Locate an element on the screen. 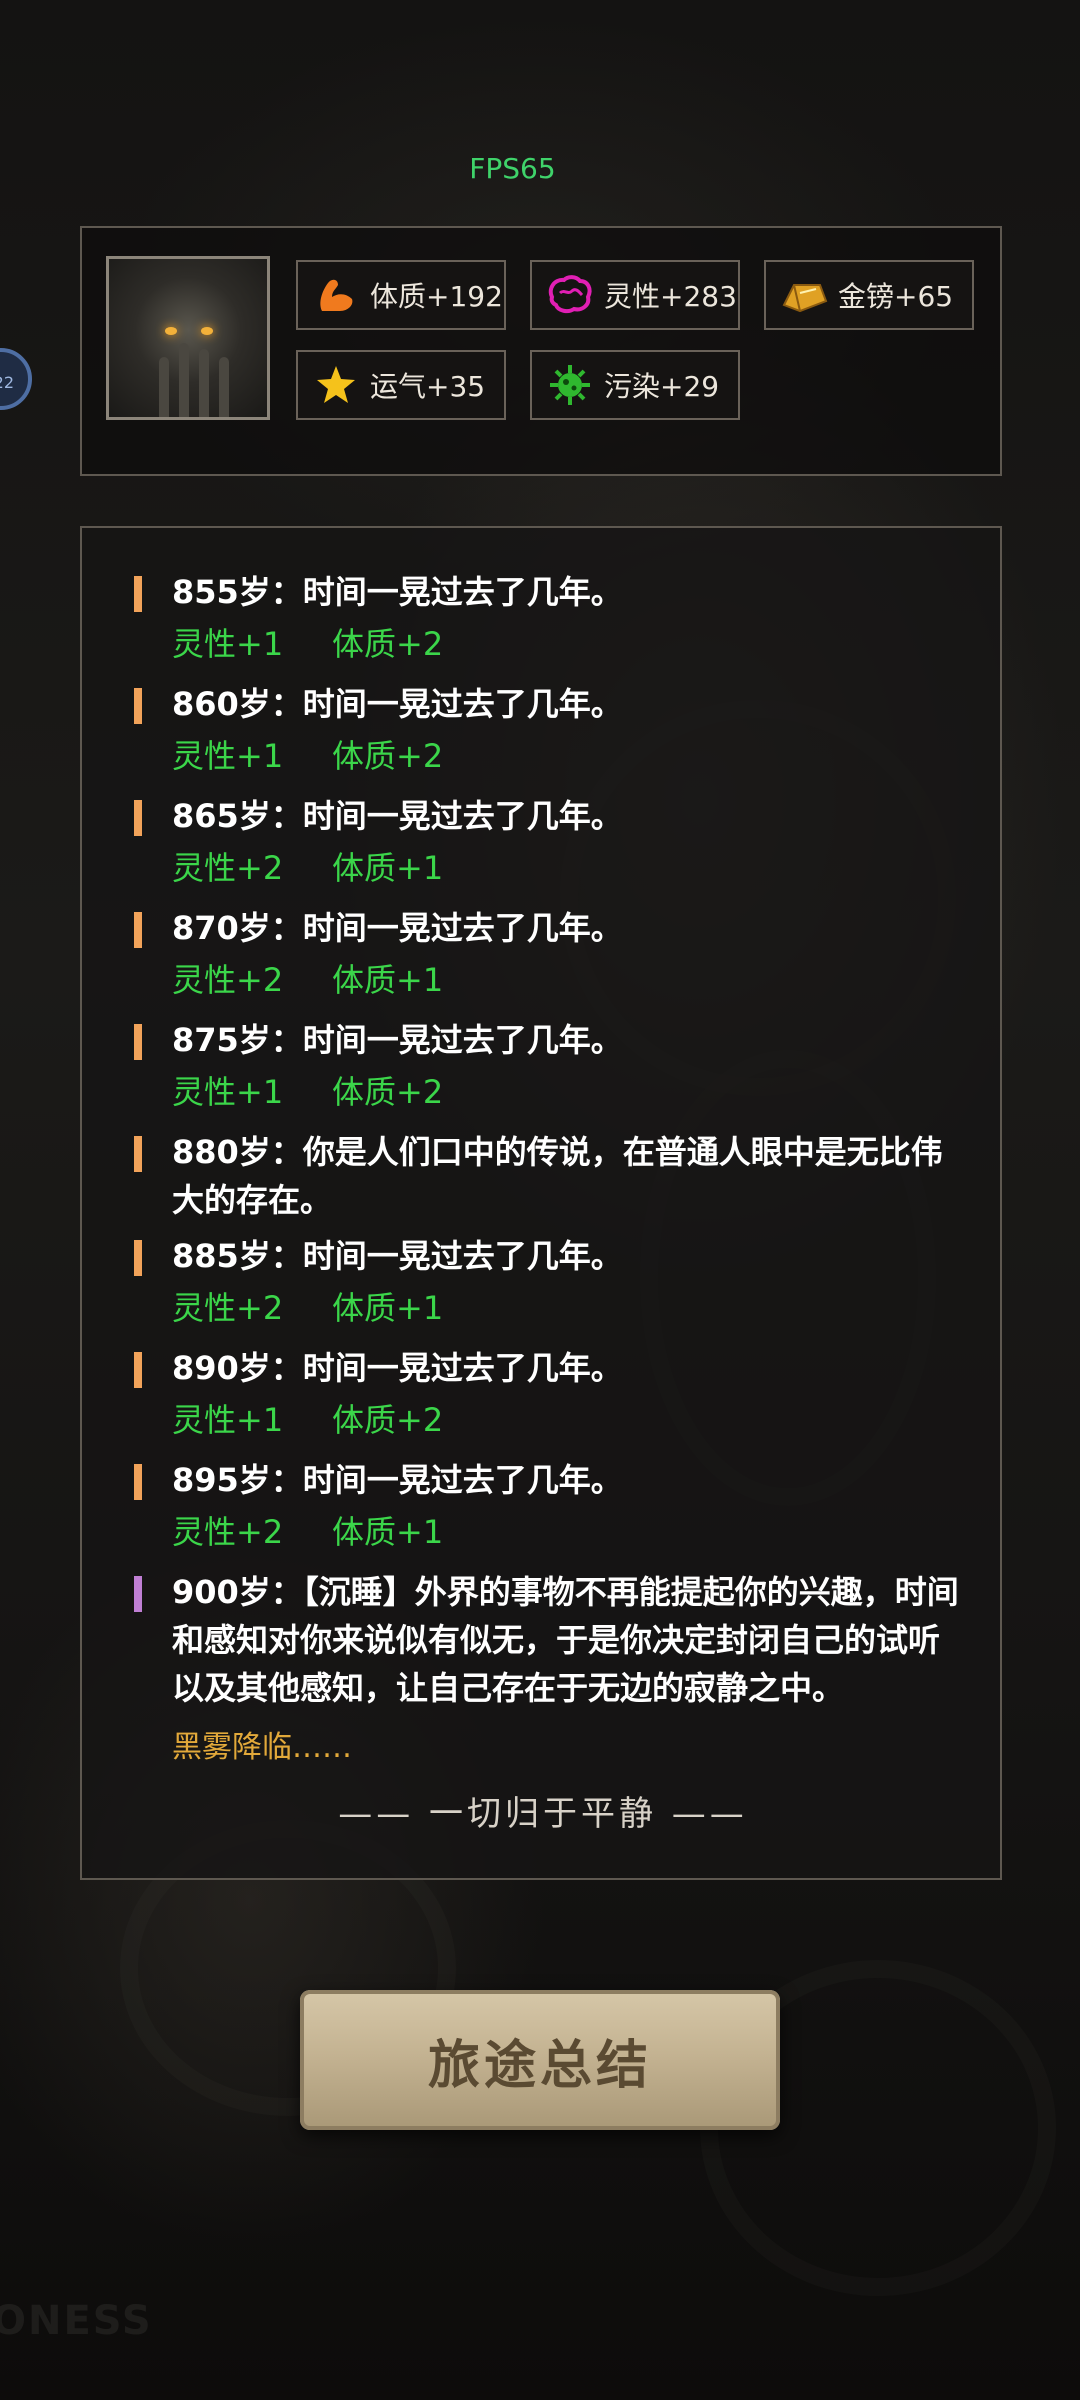 The width and height of the screenshot is (1080, 2400). log-entry: 865岁：时间一晃过去了几年。 灵性+2 体质+1 is located at coordinates (549, 844).